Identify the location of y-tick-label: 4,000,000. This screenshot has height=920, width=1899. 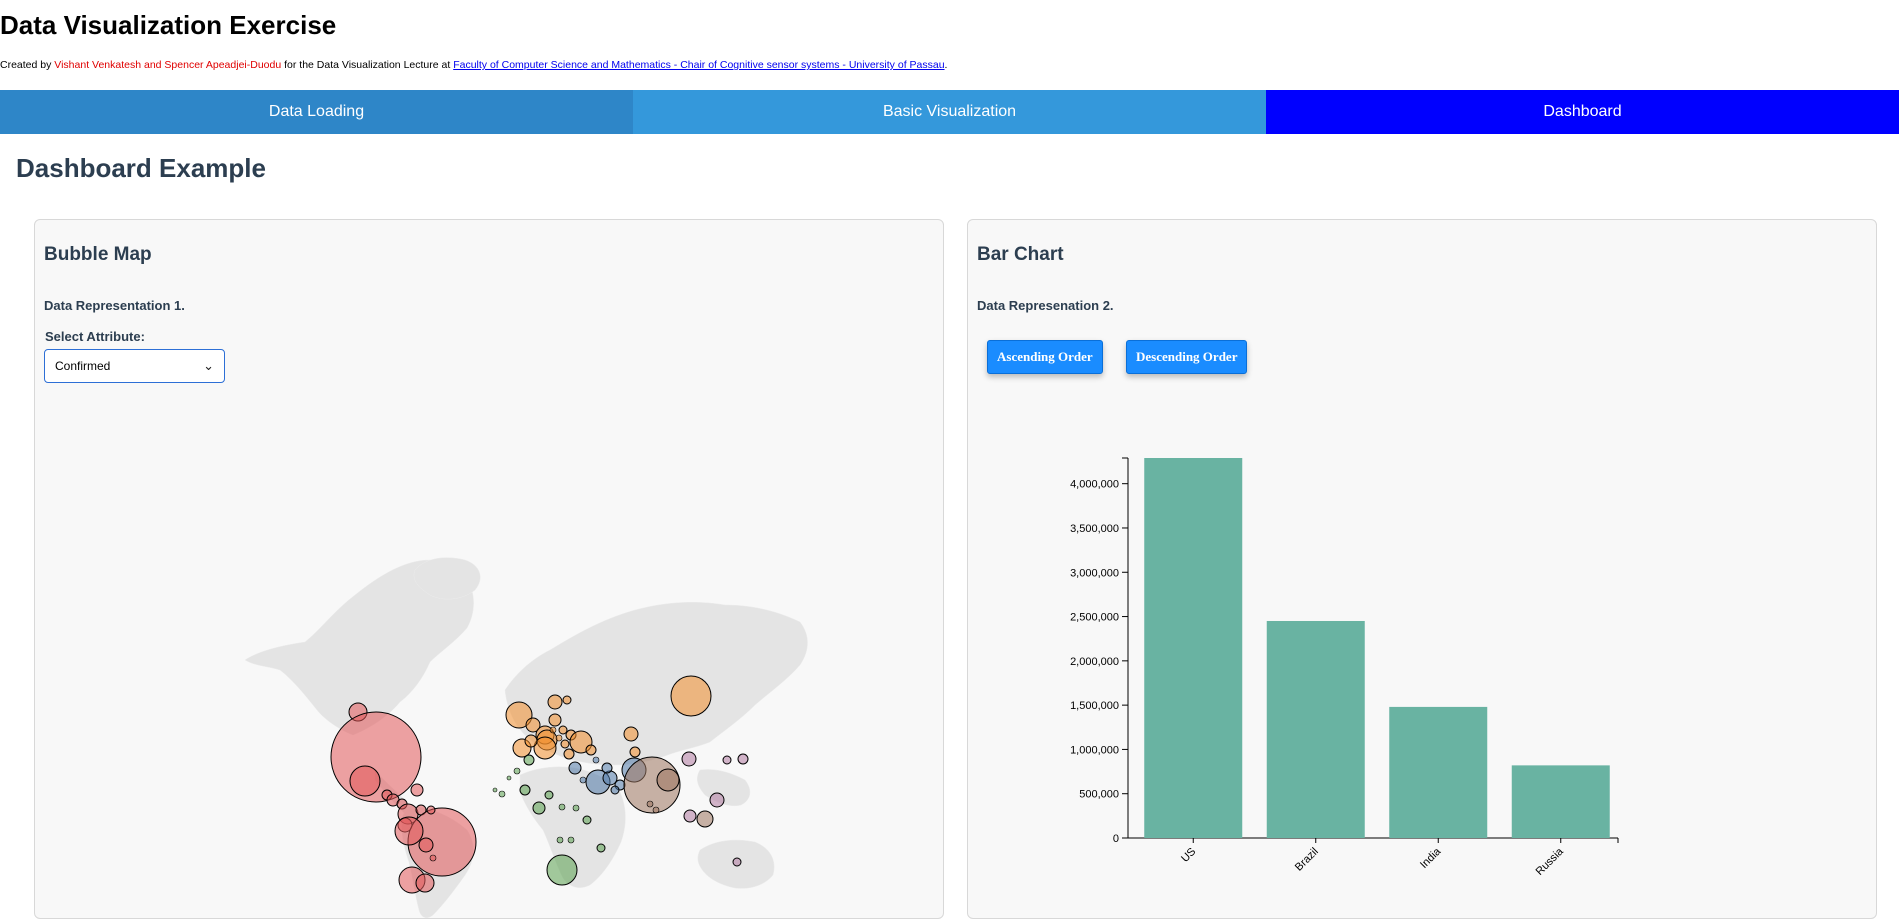
(1094, 485).